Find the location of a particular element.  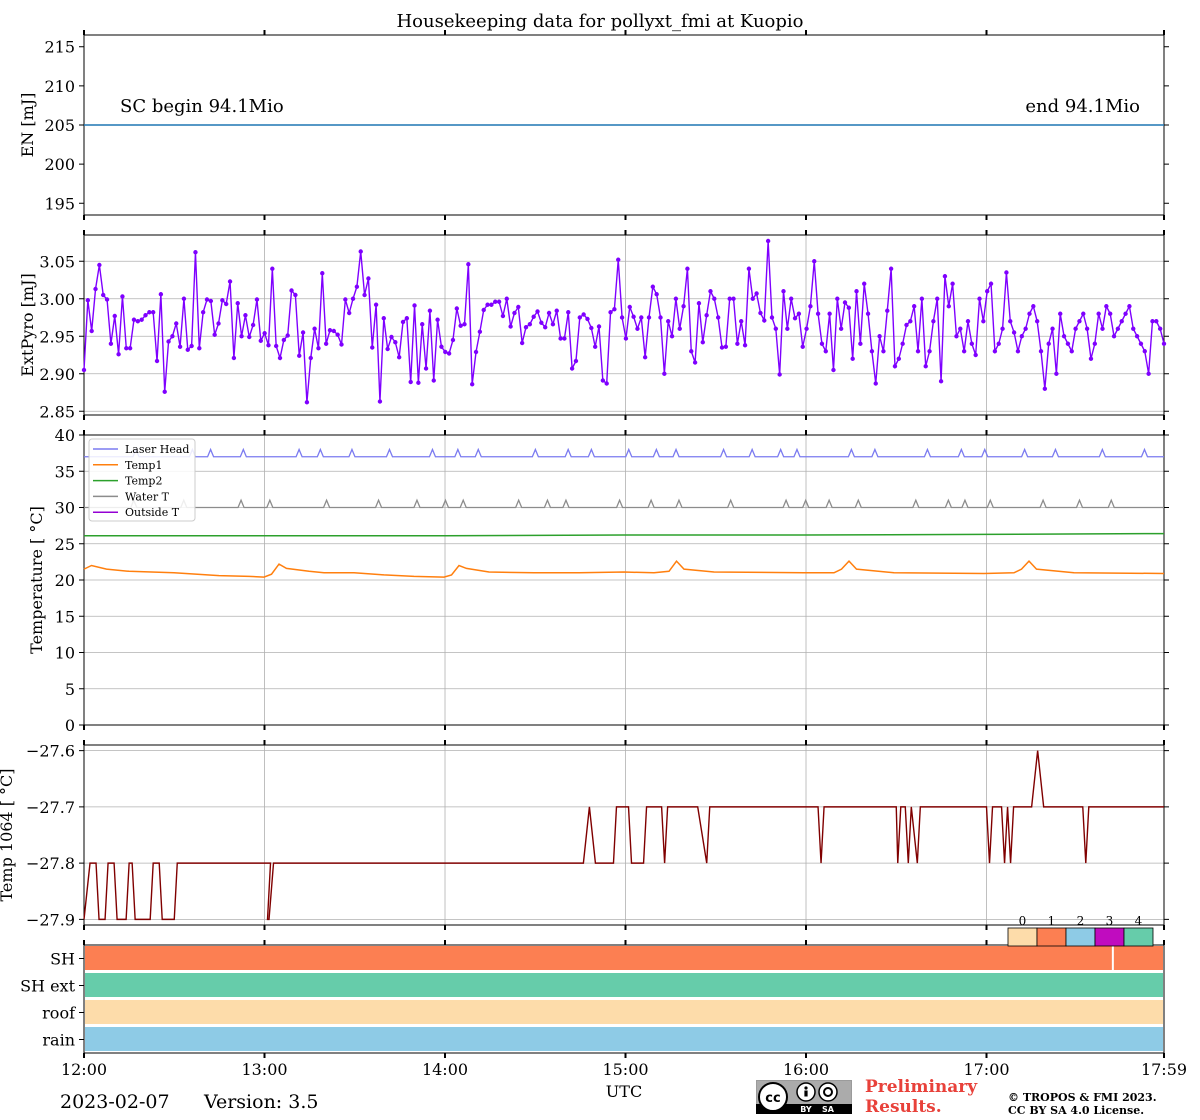

status-legend-label: 1 is located at coordinates (1052, 921).